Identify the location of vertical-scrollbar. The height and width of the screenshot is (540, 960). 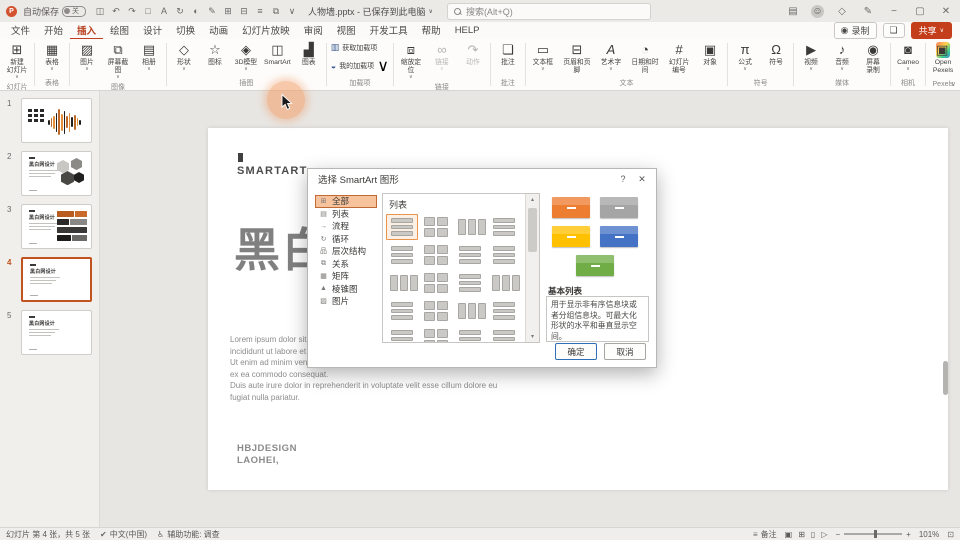
(945, 309).